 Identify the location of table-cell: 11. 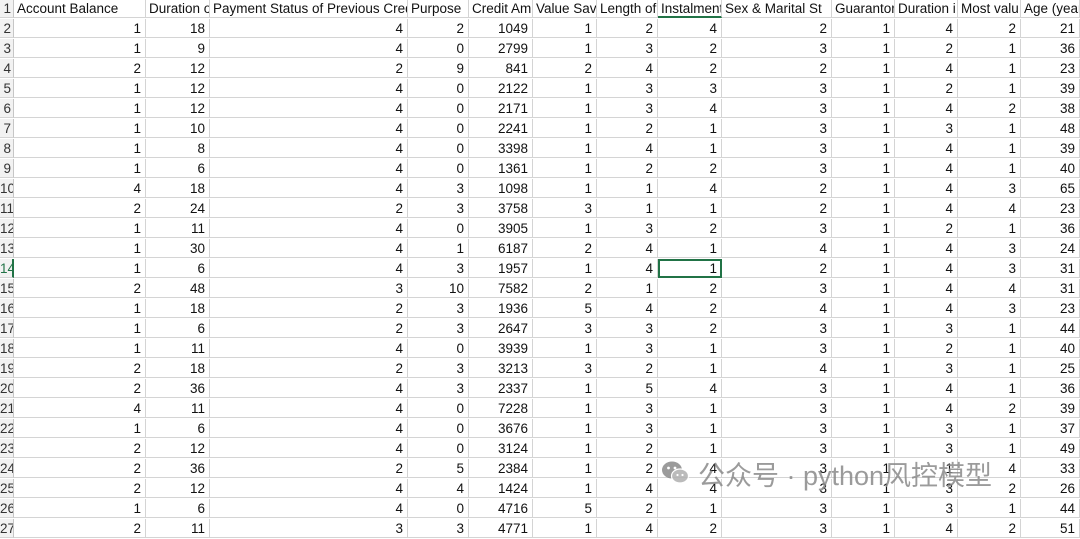
(178, 528).